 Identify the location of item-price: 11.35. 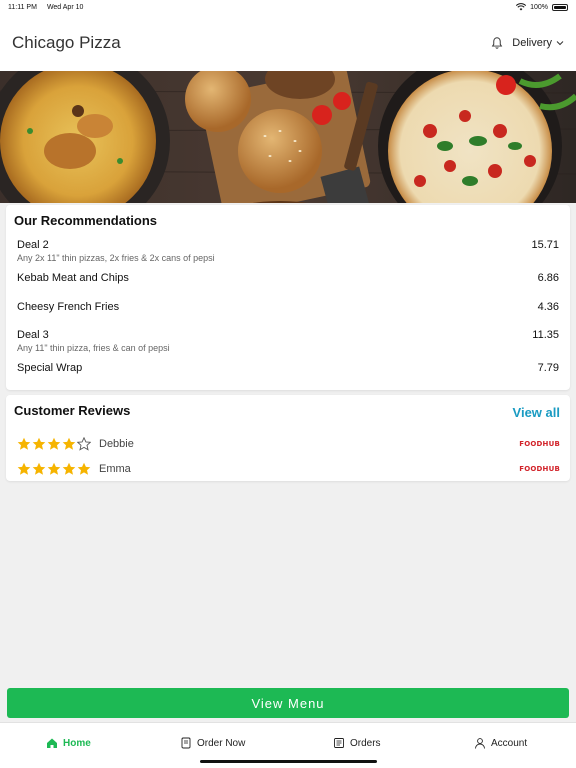
(545, 335).